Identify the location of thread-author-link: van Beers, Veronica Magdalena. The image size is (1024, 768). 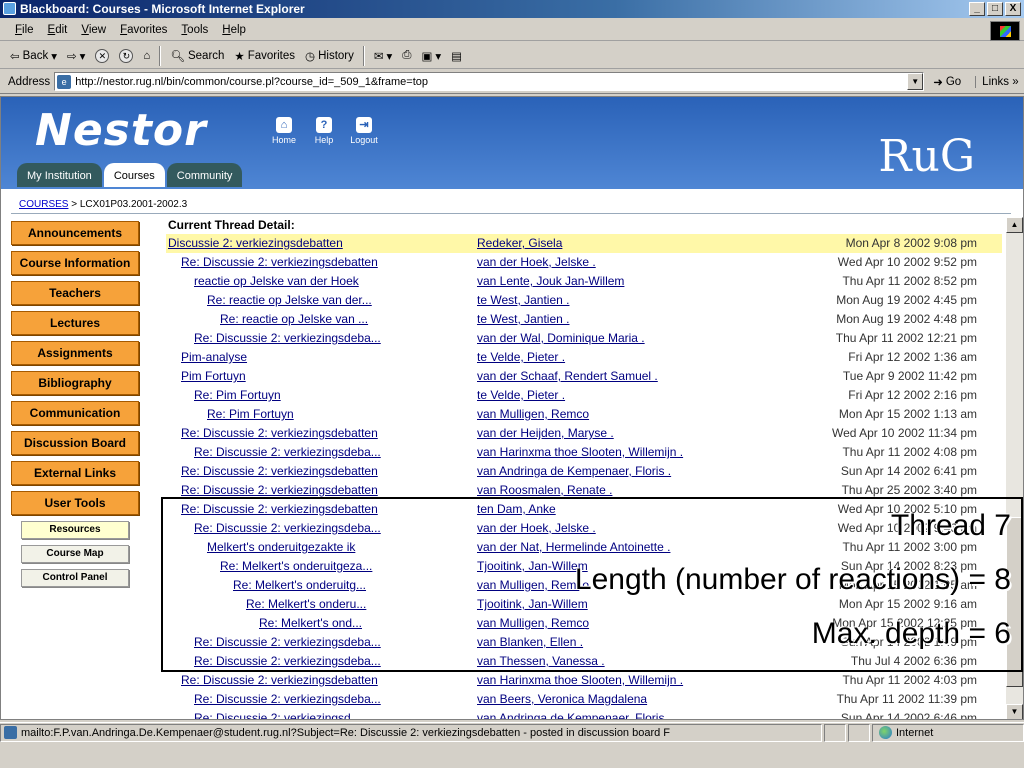
(562, 699).